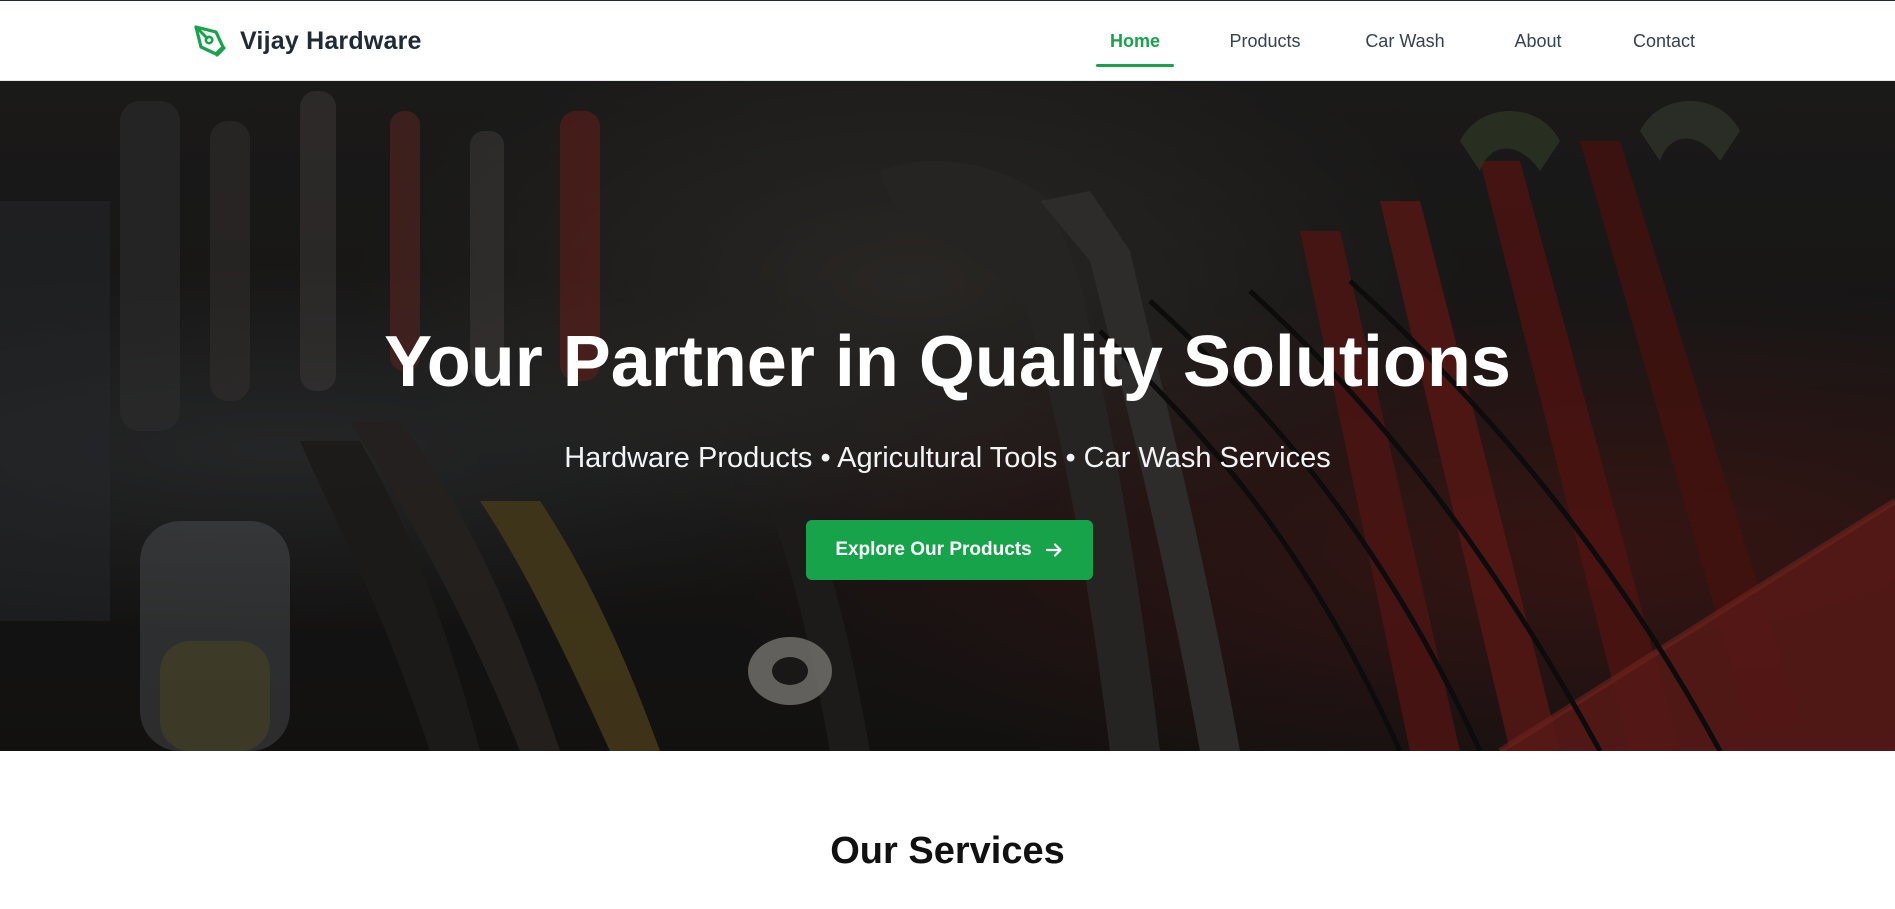  Describe the element at coordinates (947, 851) in the screenshot. I see `services-section-title: Our Services` at that location.